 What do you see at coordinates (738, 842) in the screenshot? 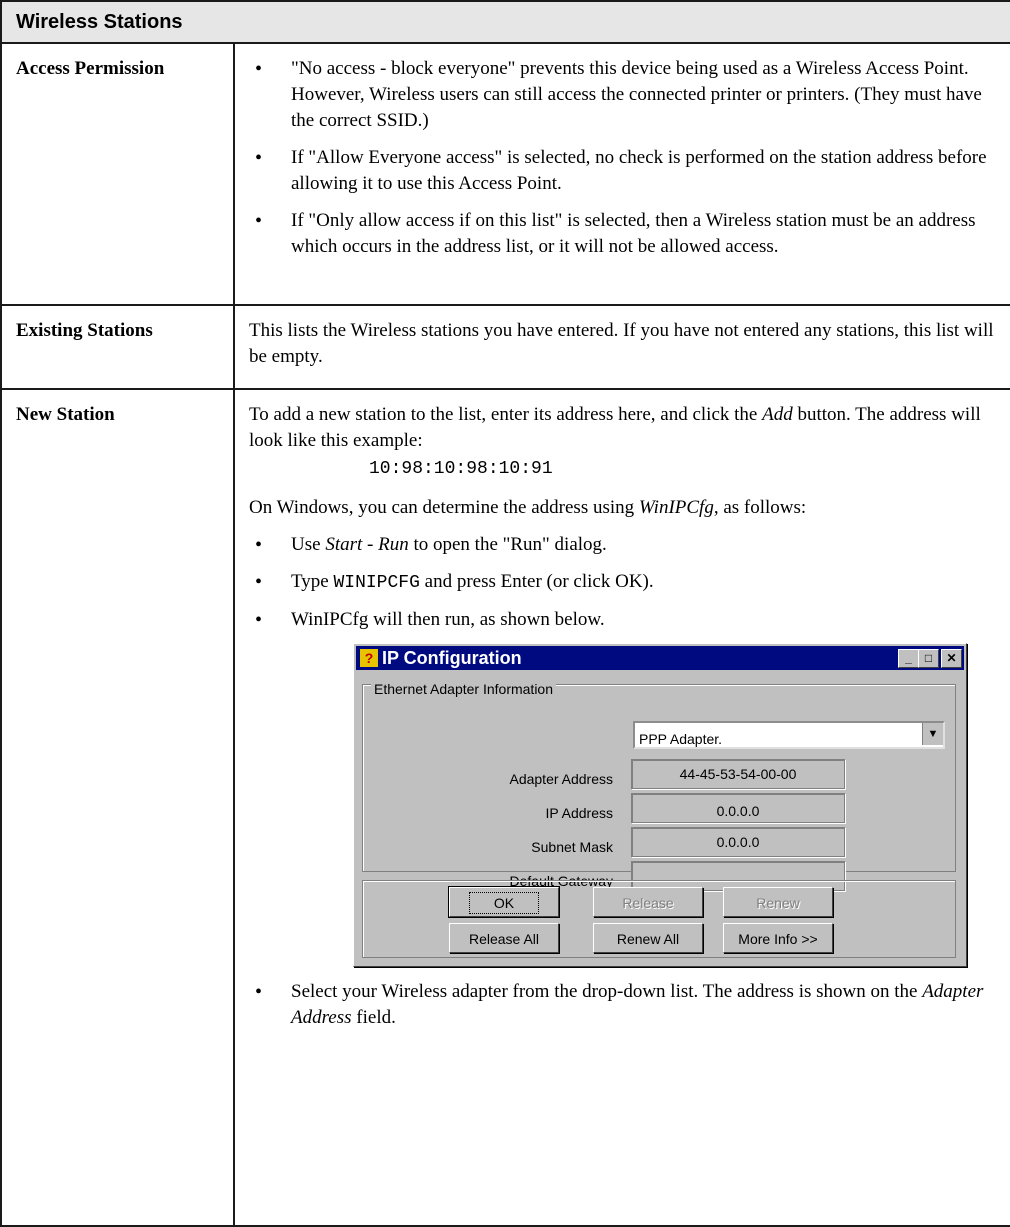
I see `subnet-mask-field: 0.0.0.0` at bounding box center [738, 842].